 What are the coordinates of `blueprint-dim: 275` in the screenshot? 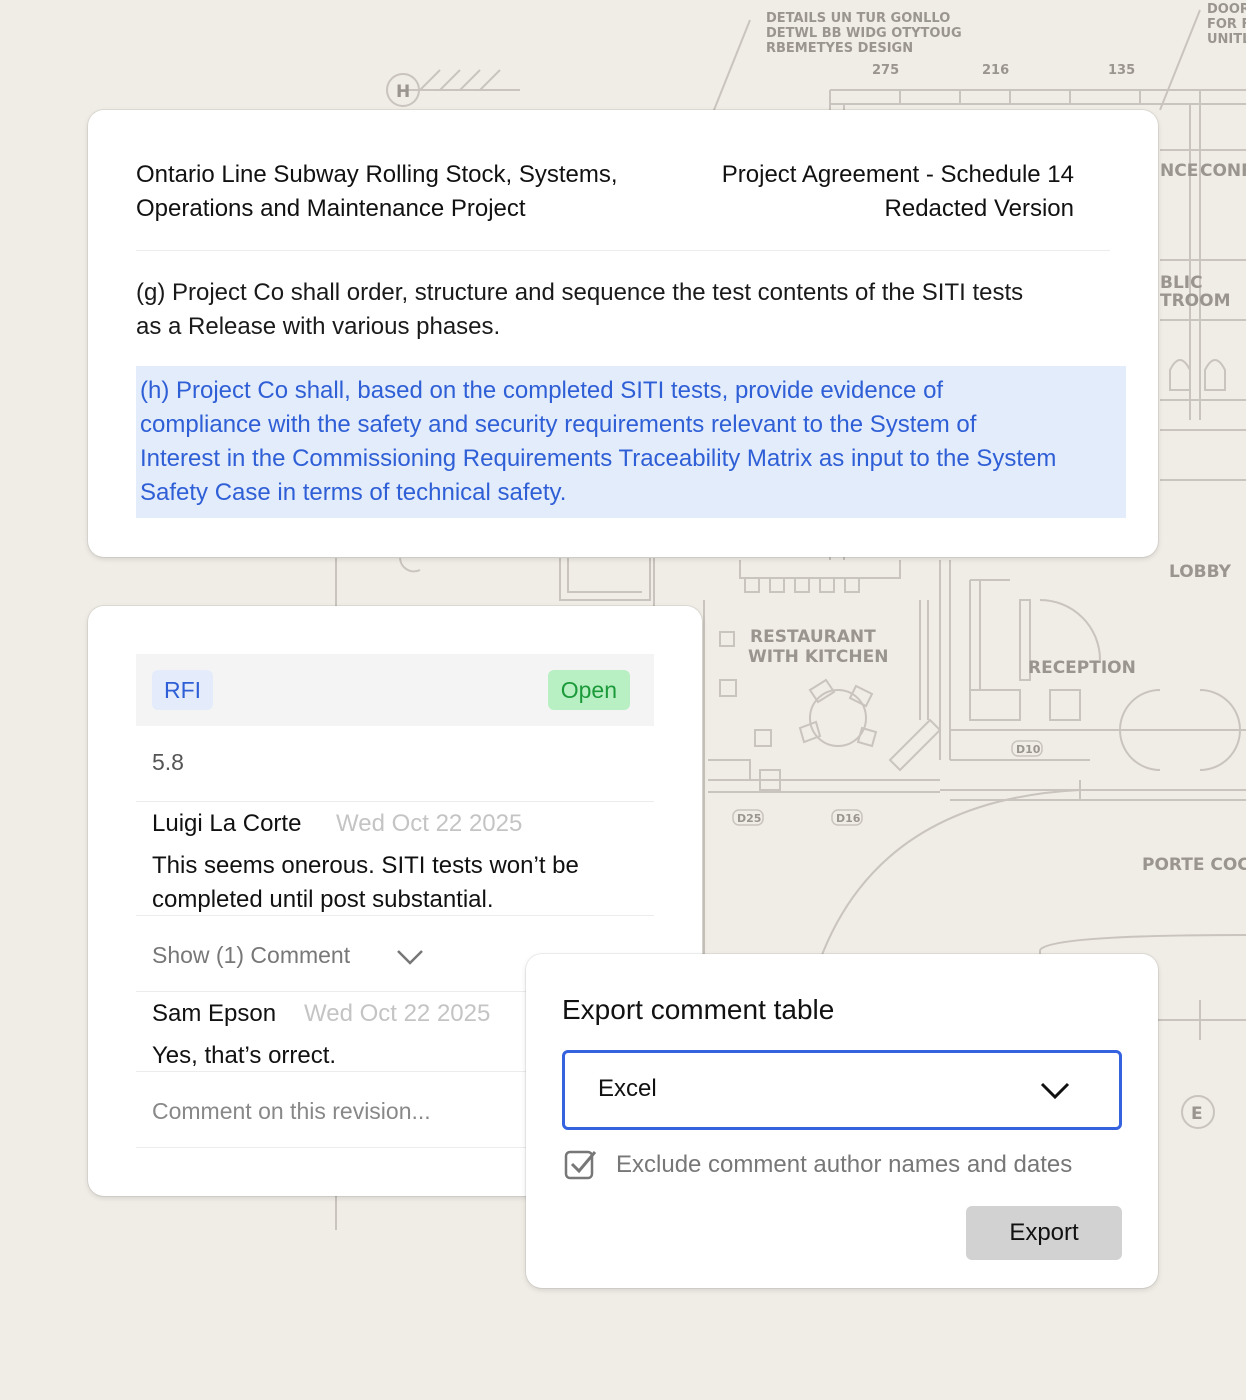 It's located at (885, 70).